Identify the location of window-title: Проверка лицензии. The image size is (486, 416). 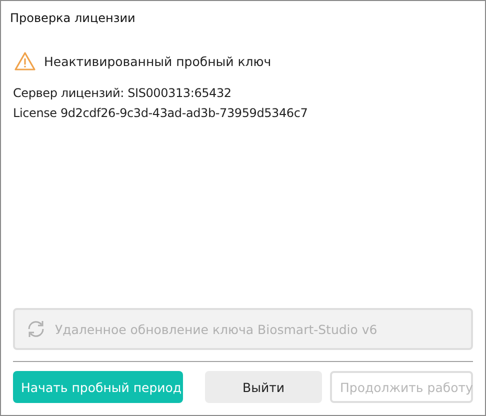
(72, 18).